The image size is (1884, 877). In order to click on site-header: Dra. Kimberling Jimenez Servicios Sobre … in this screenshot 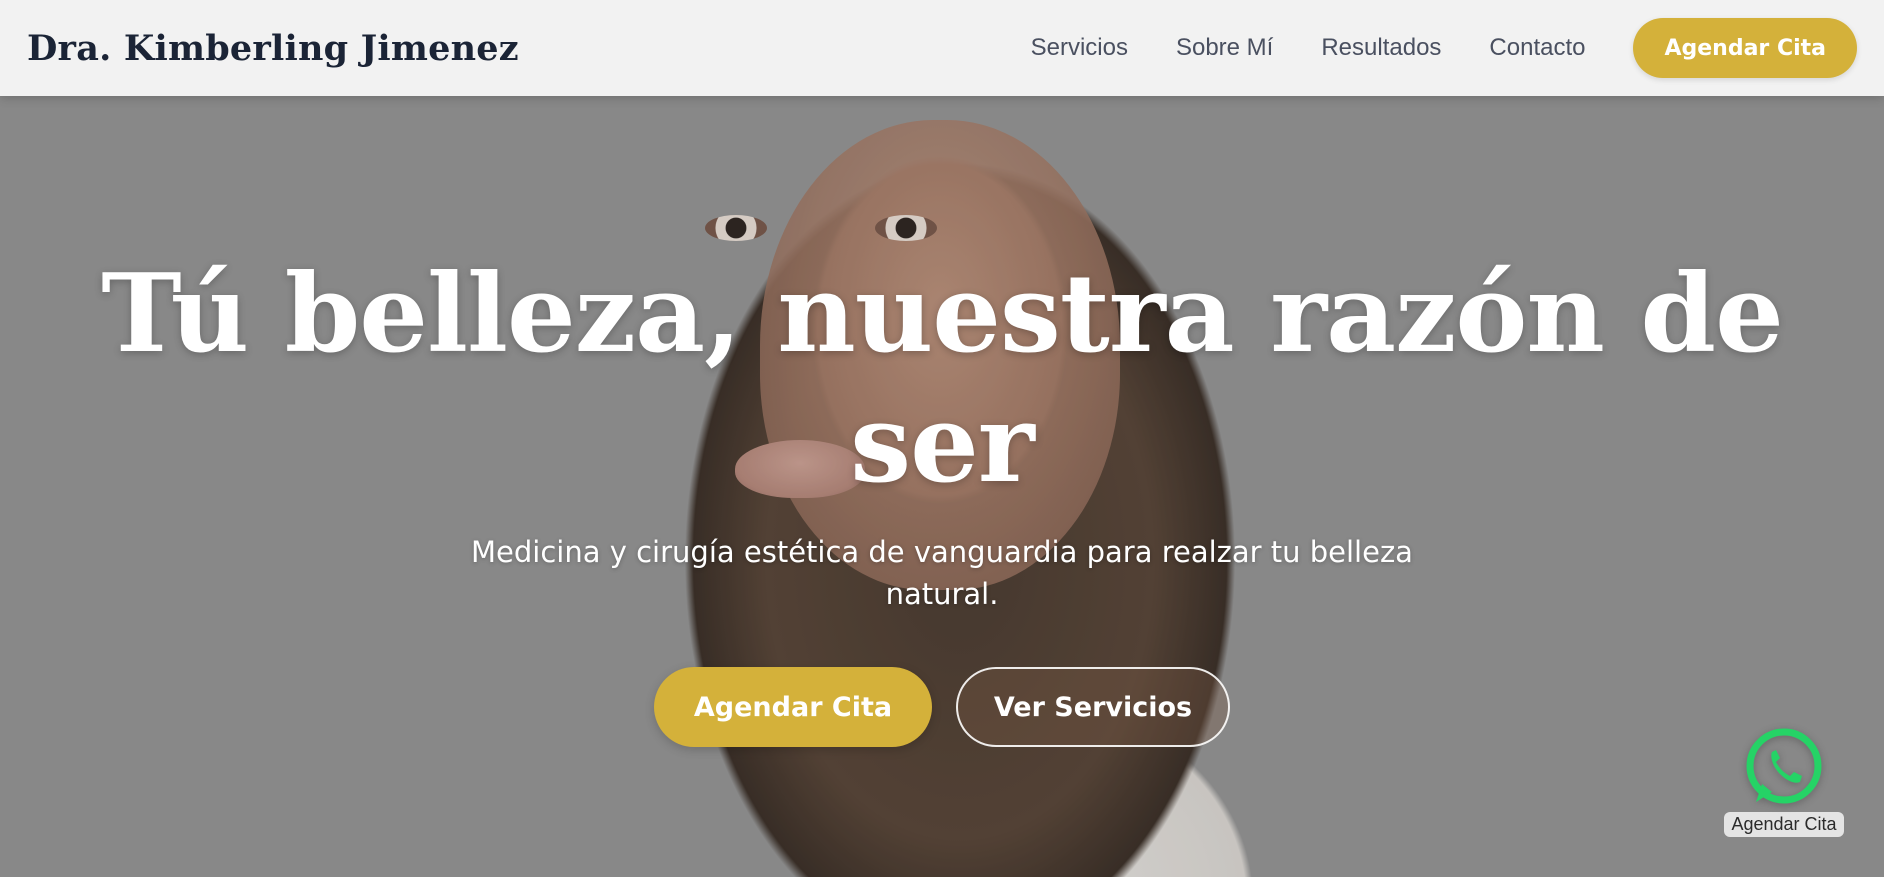, I will do `click(942, 48)`.